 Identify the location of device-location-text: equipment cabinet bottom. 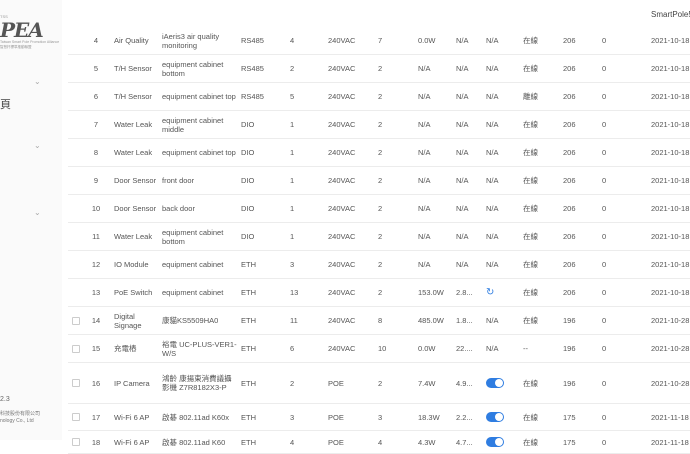
(193, 68).